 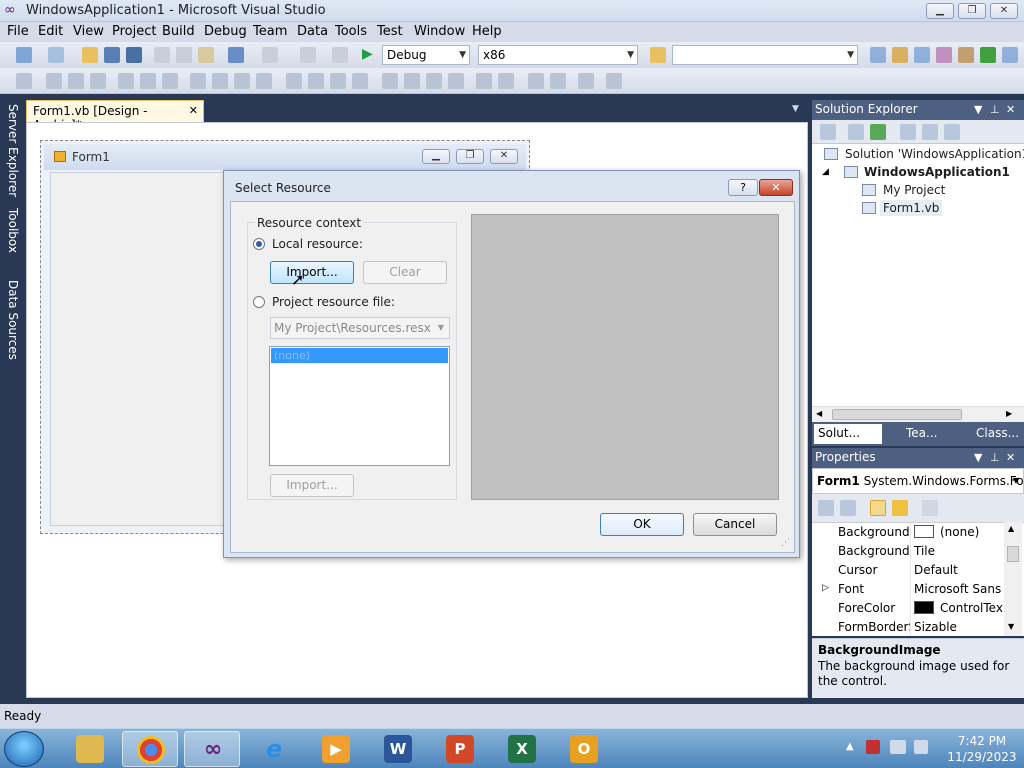 I want to click on align-tops-icon, so click(x=126, y=81).